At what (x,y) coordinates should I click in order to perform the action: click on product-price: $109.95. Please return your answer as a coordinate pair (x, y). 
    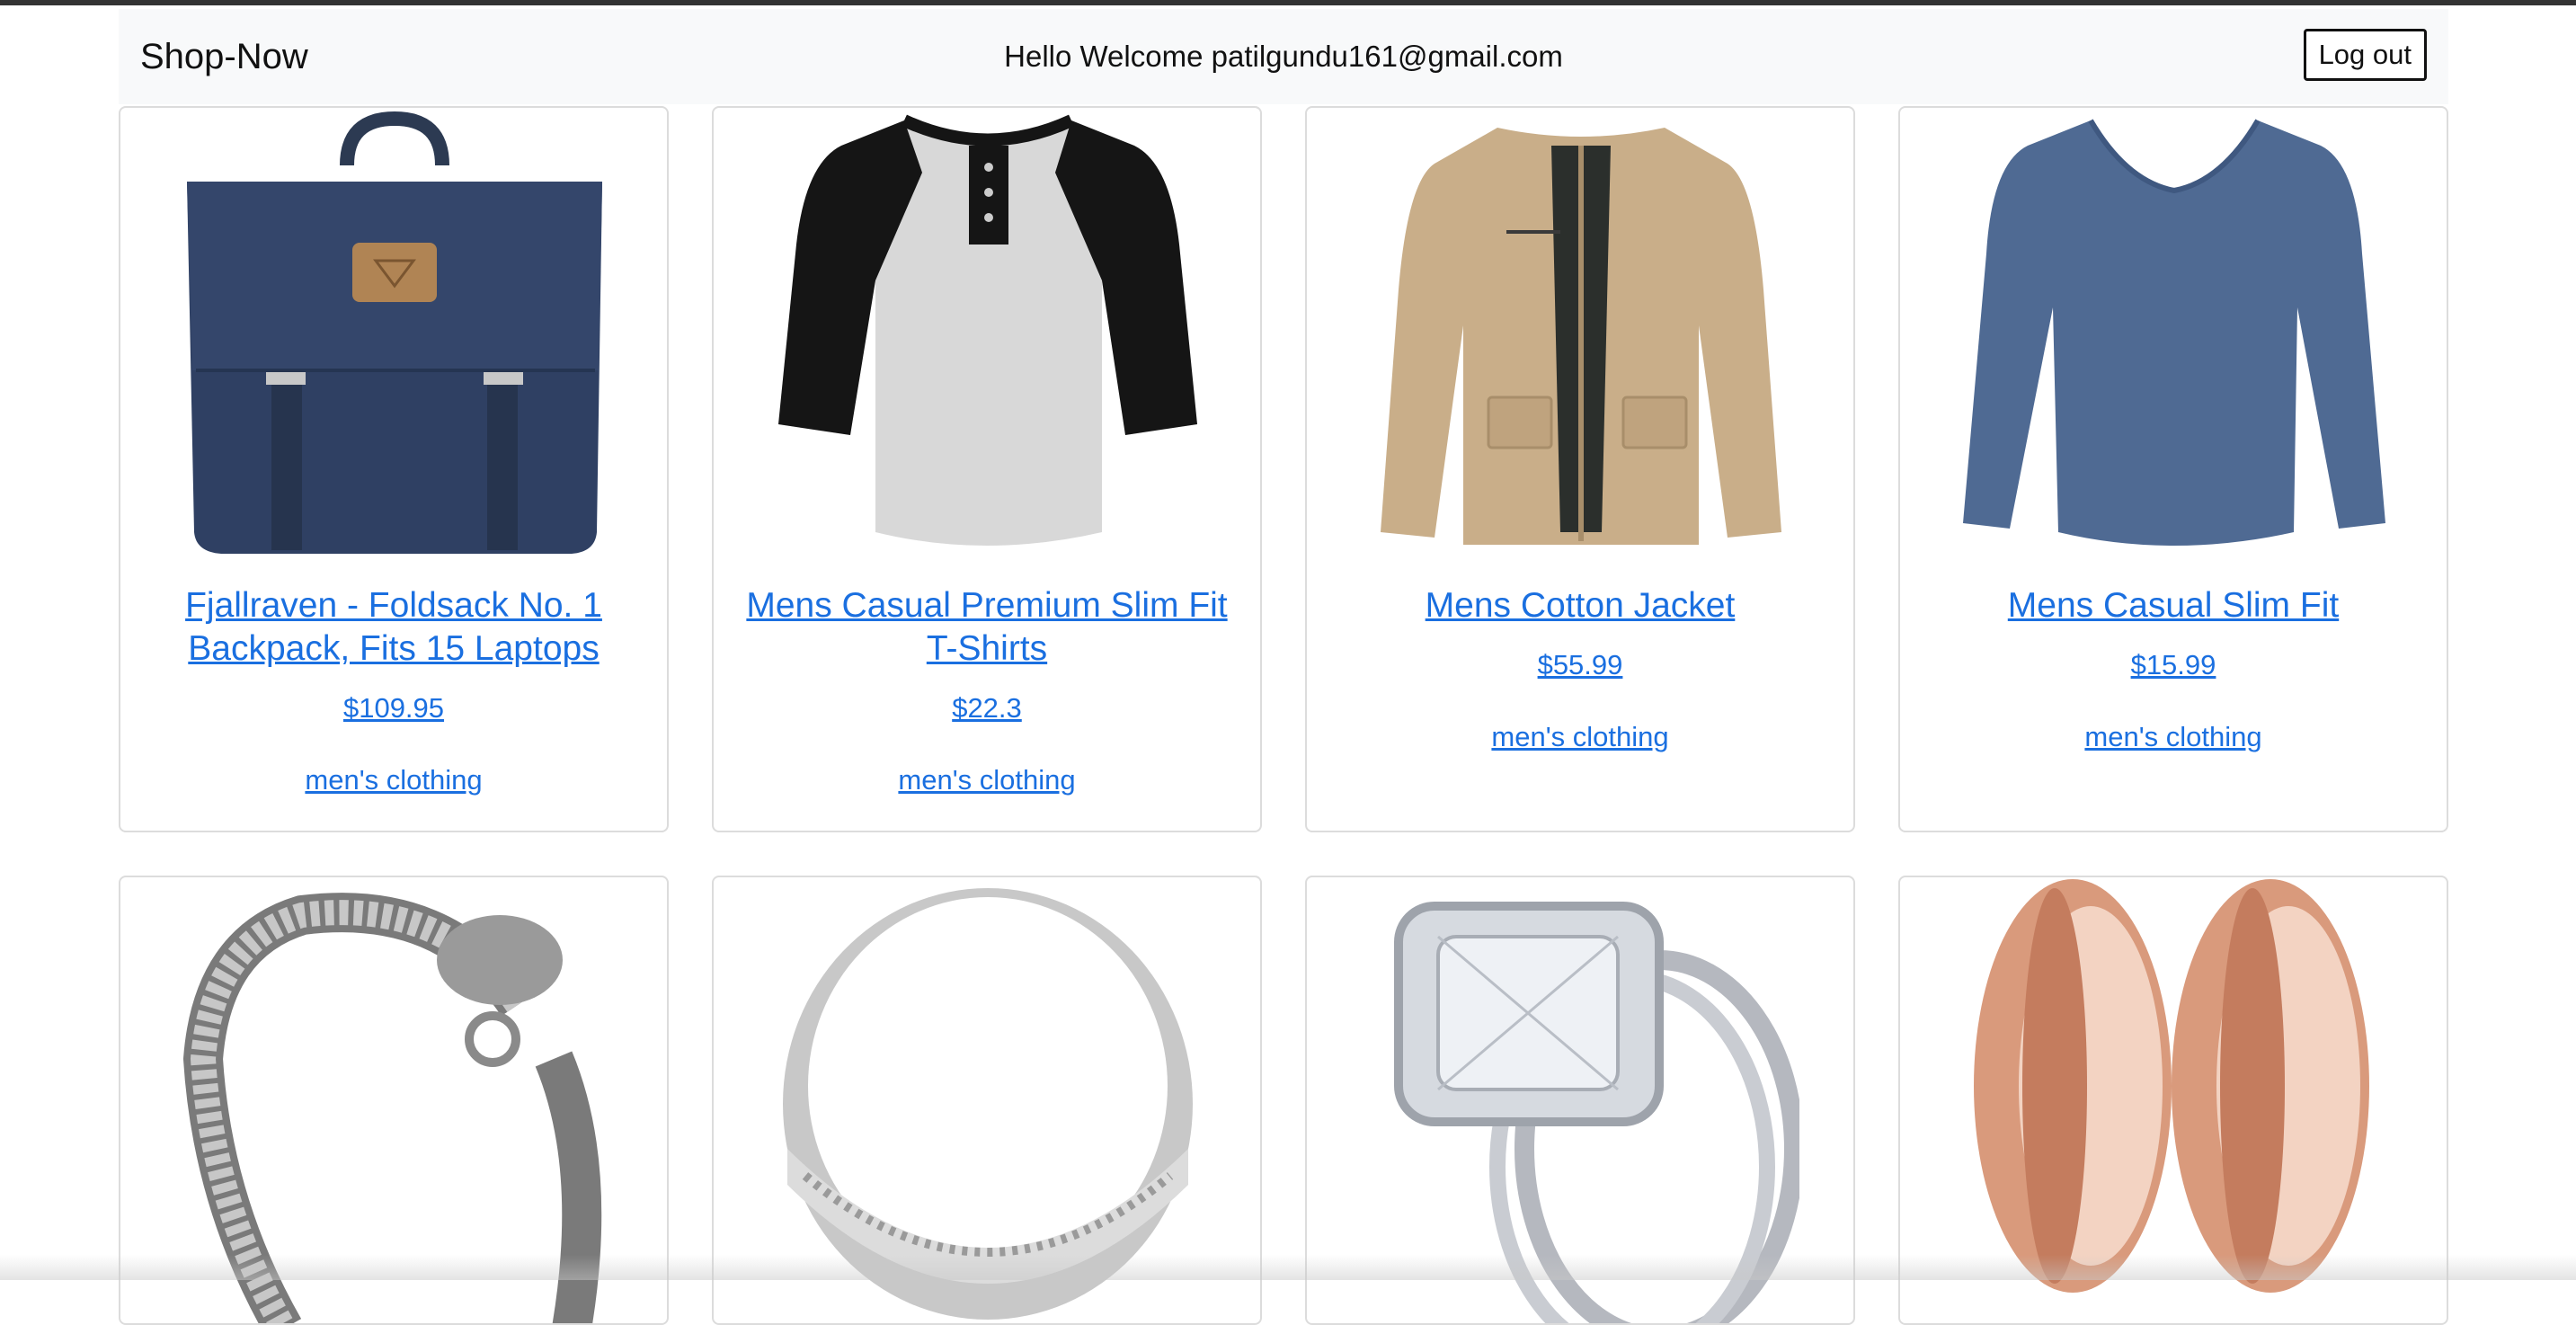
    Looking at the image, I should click on (393, 708).